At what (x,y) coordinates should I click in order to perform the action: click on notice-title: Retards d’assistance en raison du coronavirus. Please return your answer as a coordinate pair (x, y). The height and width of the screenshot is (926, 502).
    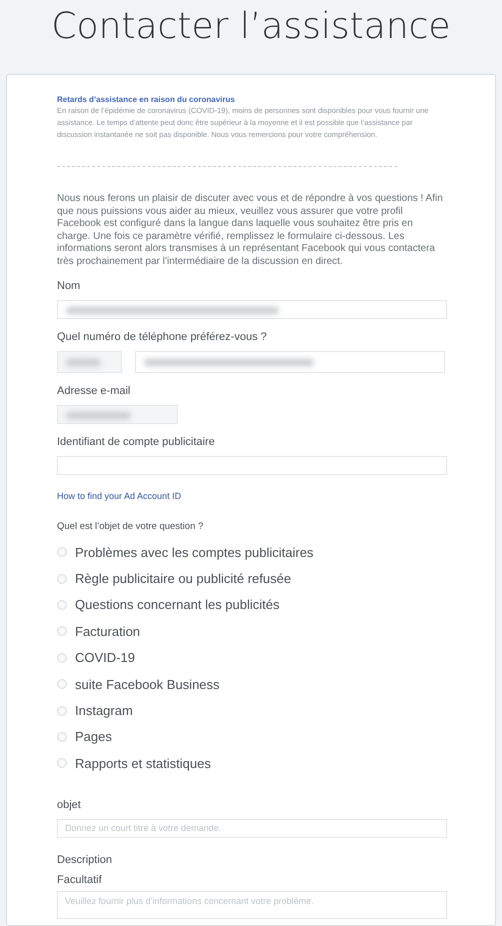
    Looking at the image, I should click on (146, 99).